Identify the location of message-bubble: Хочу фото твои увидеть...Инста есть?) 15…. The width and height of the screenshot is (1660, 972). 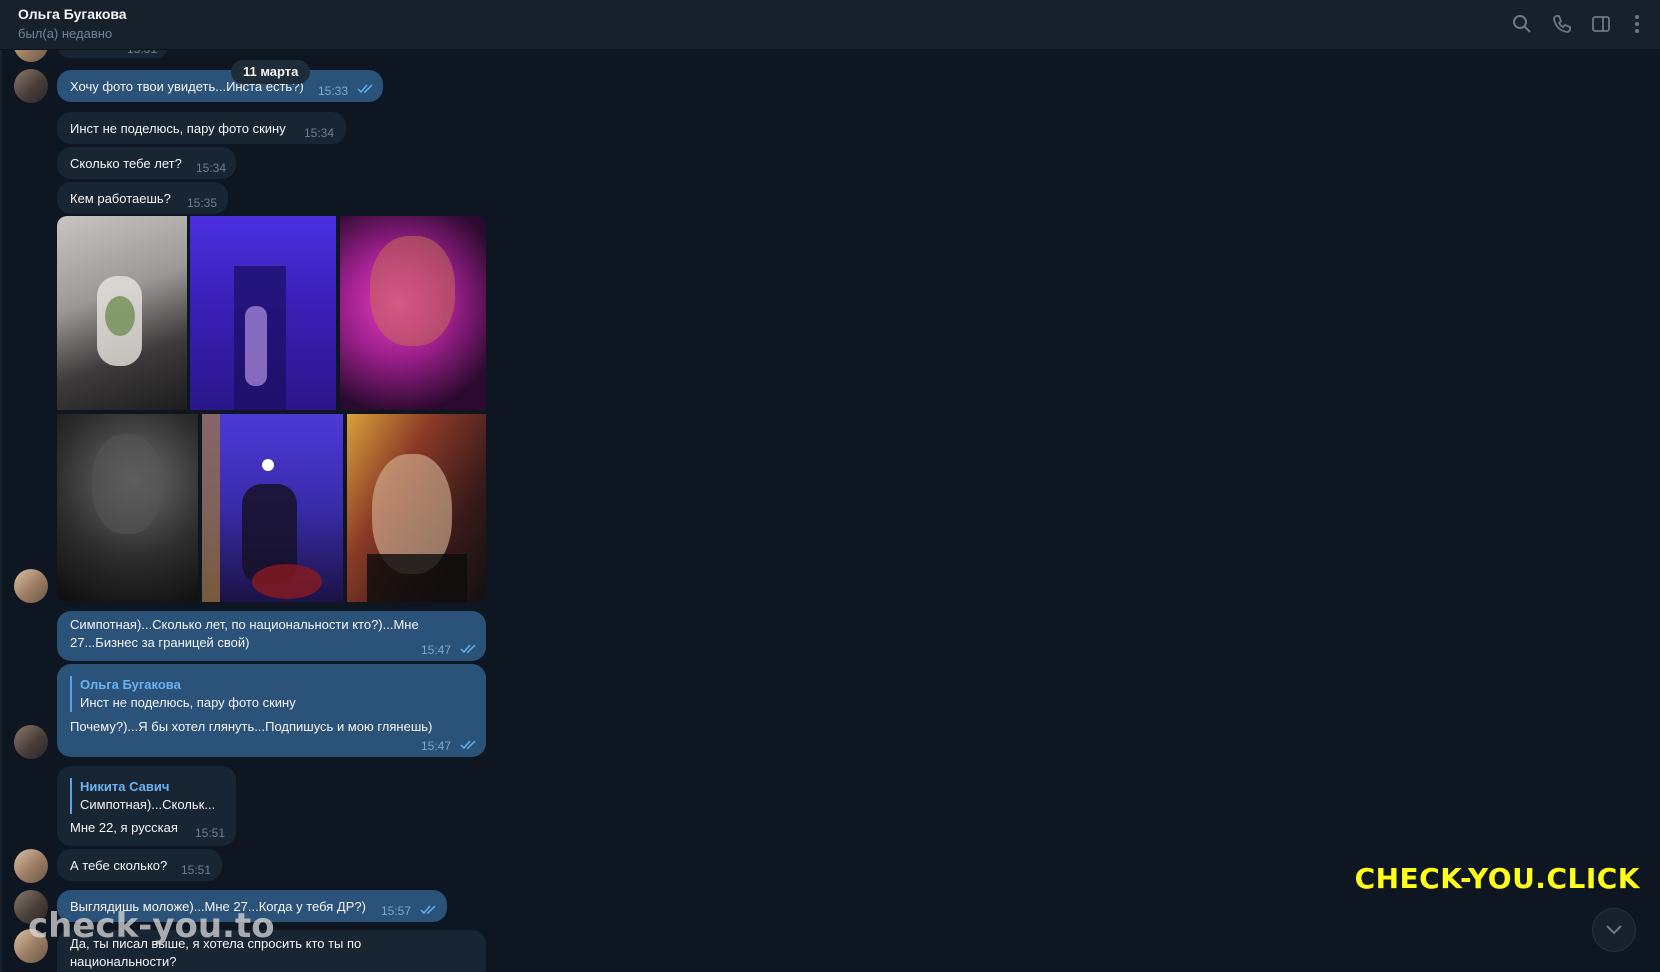
(220, 86).